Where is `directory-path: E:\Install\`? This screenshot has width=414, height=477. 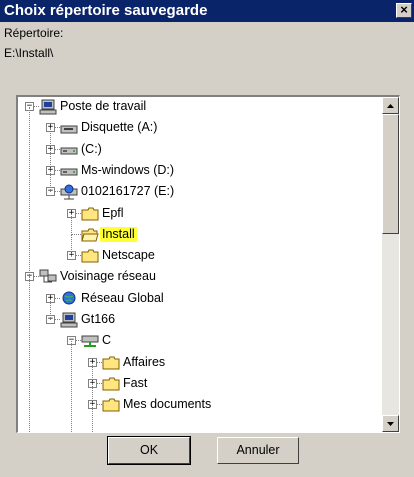 directory-path: E:\Install\ is located at coordinates (29, 53).